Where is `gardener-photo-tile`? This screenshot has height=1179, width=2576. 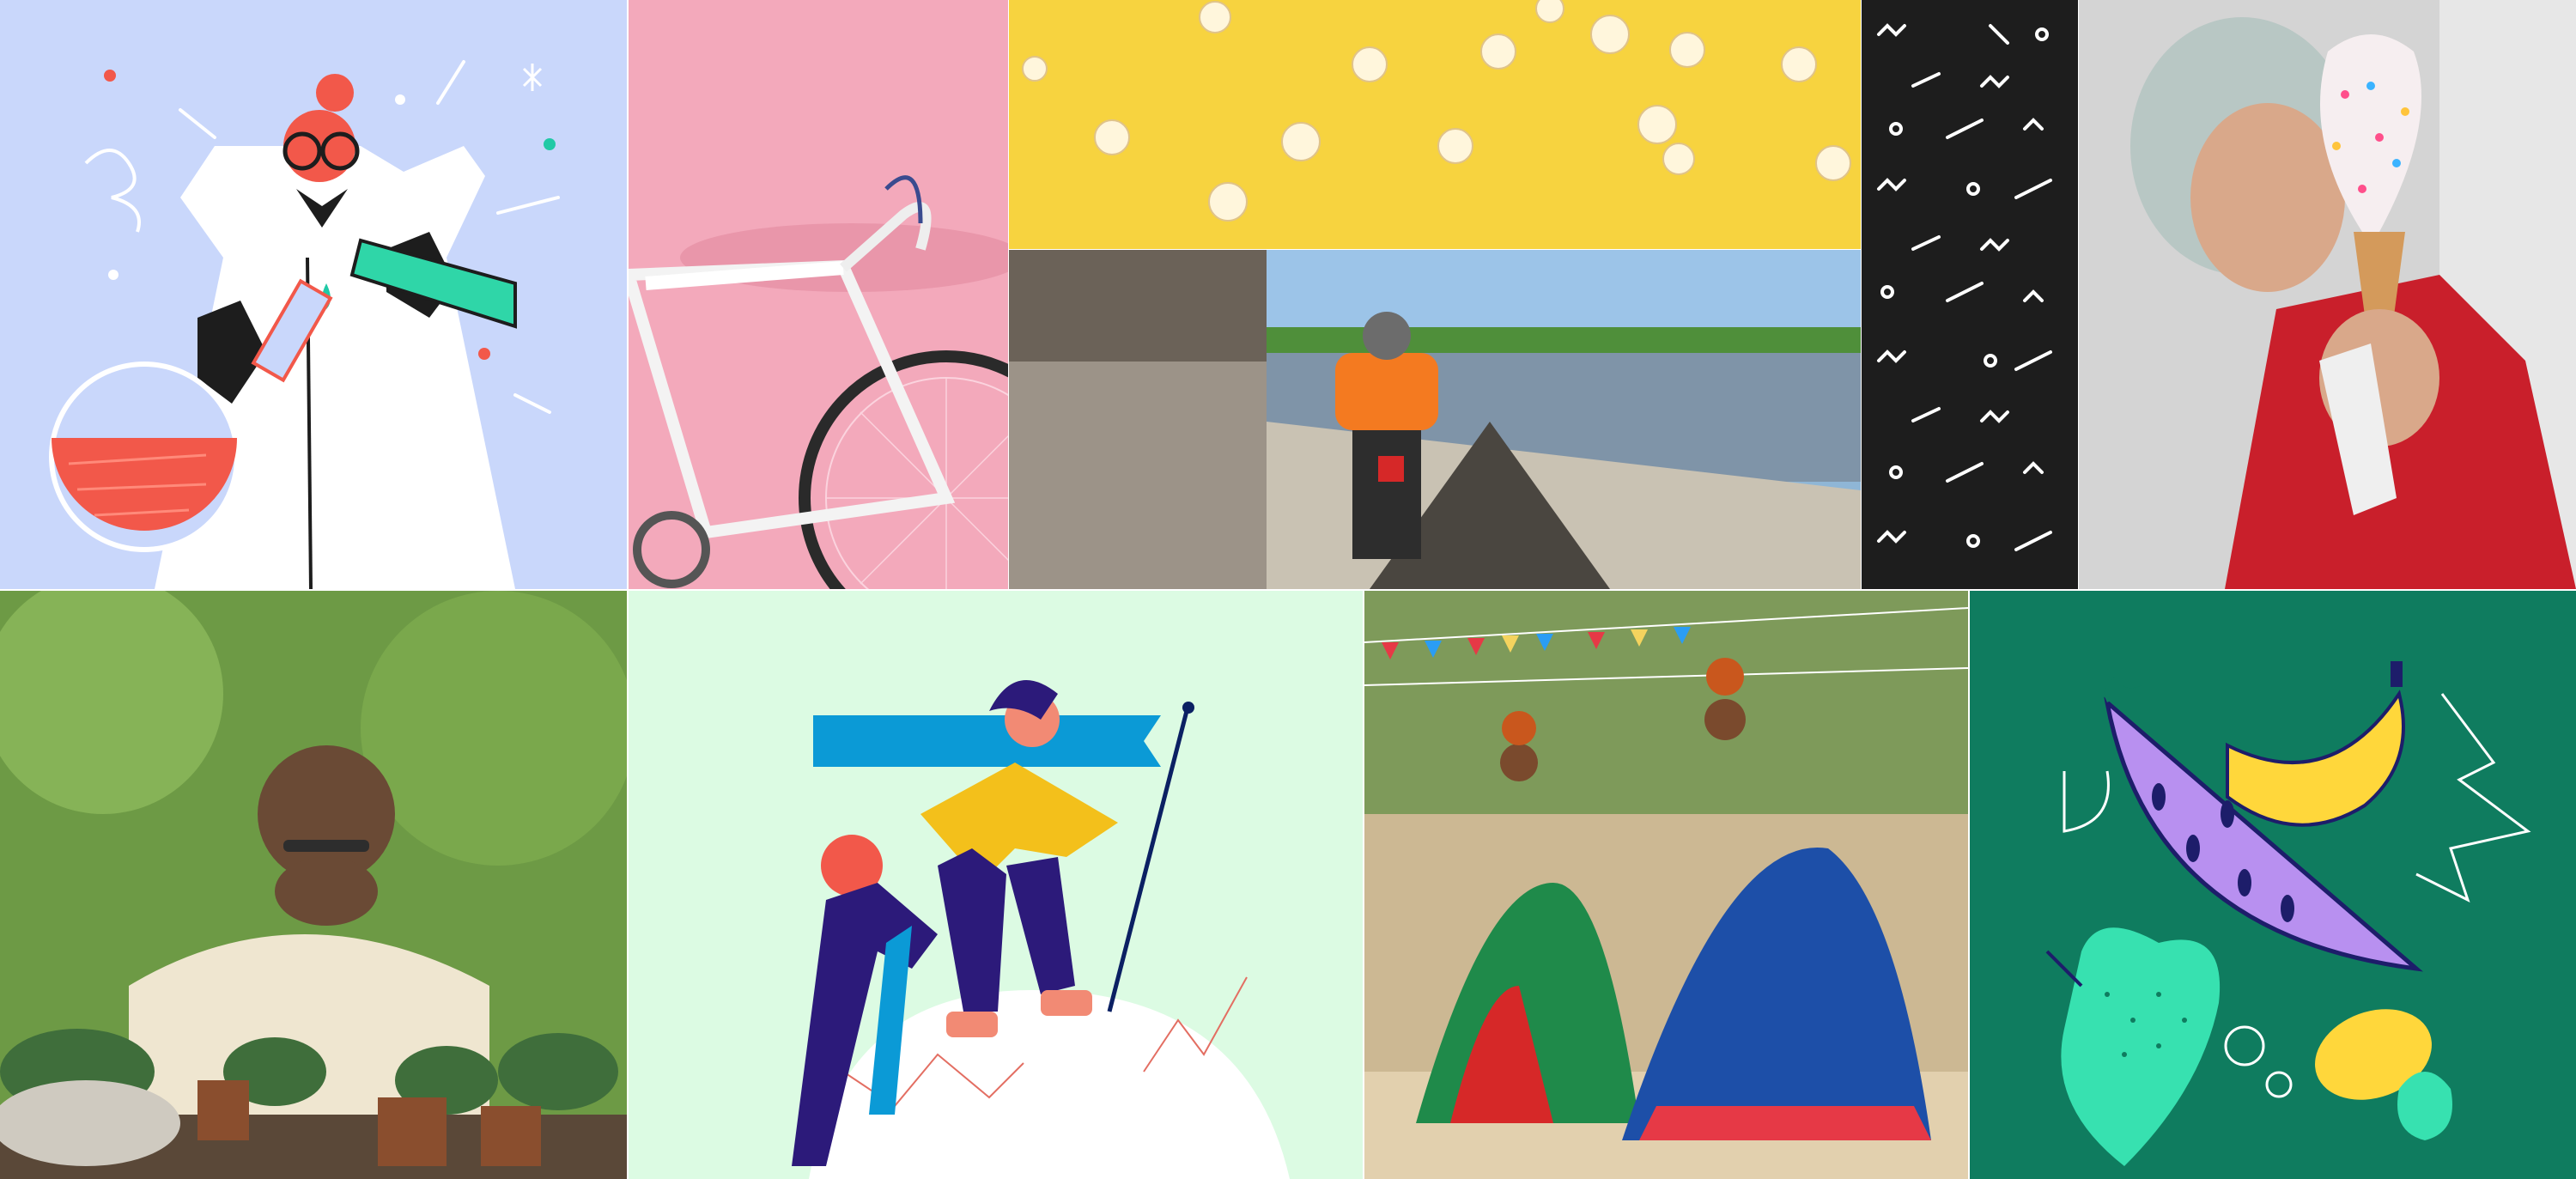 gardener-photo-tile is located at coordinates (313, 885).